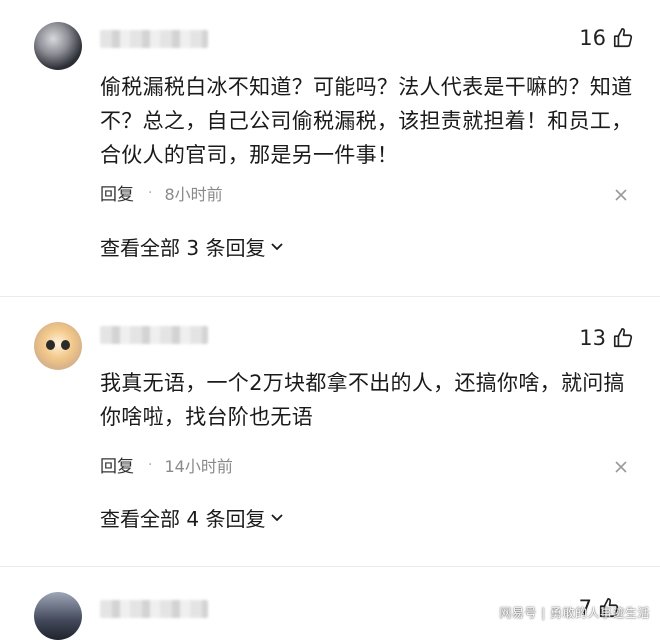  Describe the element at coordinates (362, 400) in the screenshot. I see `comment-text: 我真无语，一个2万块都拿不出的人，还搞你啥，就问搞你啥啦，找台阶也无语` at that location.